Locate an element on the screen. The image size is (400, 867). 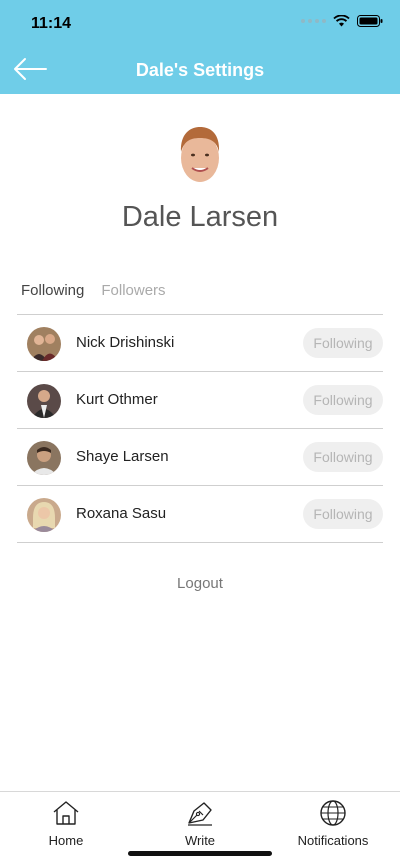
tab-home-label: Home is located at coordinates (66, 840).